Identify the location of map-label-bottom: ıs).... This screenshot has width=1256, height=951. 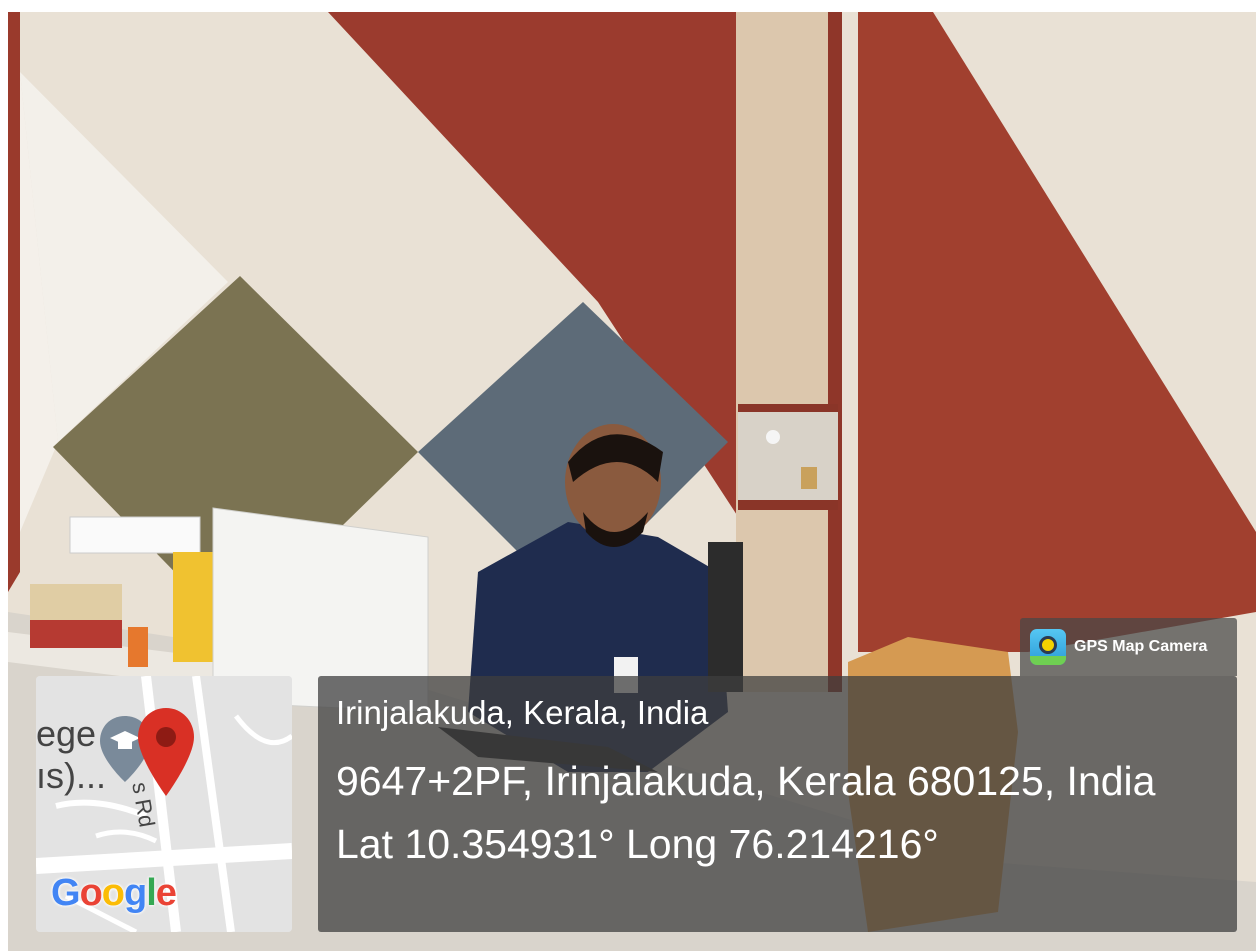
(71, 775).